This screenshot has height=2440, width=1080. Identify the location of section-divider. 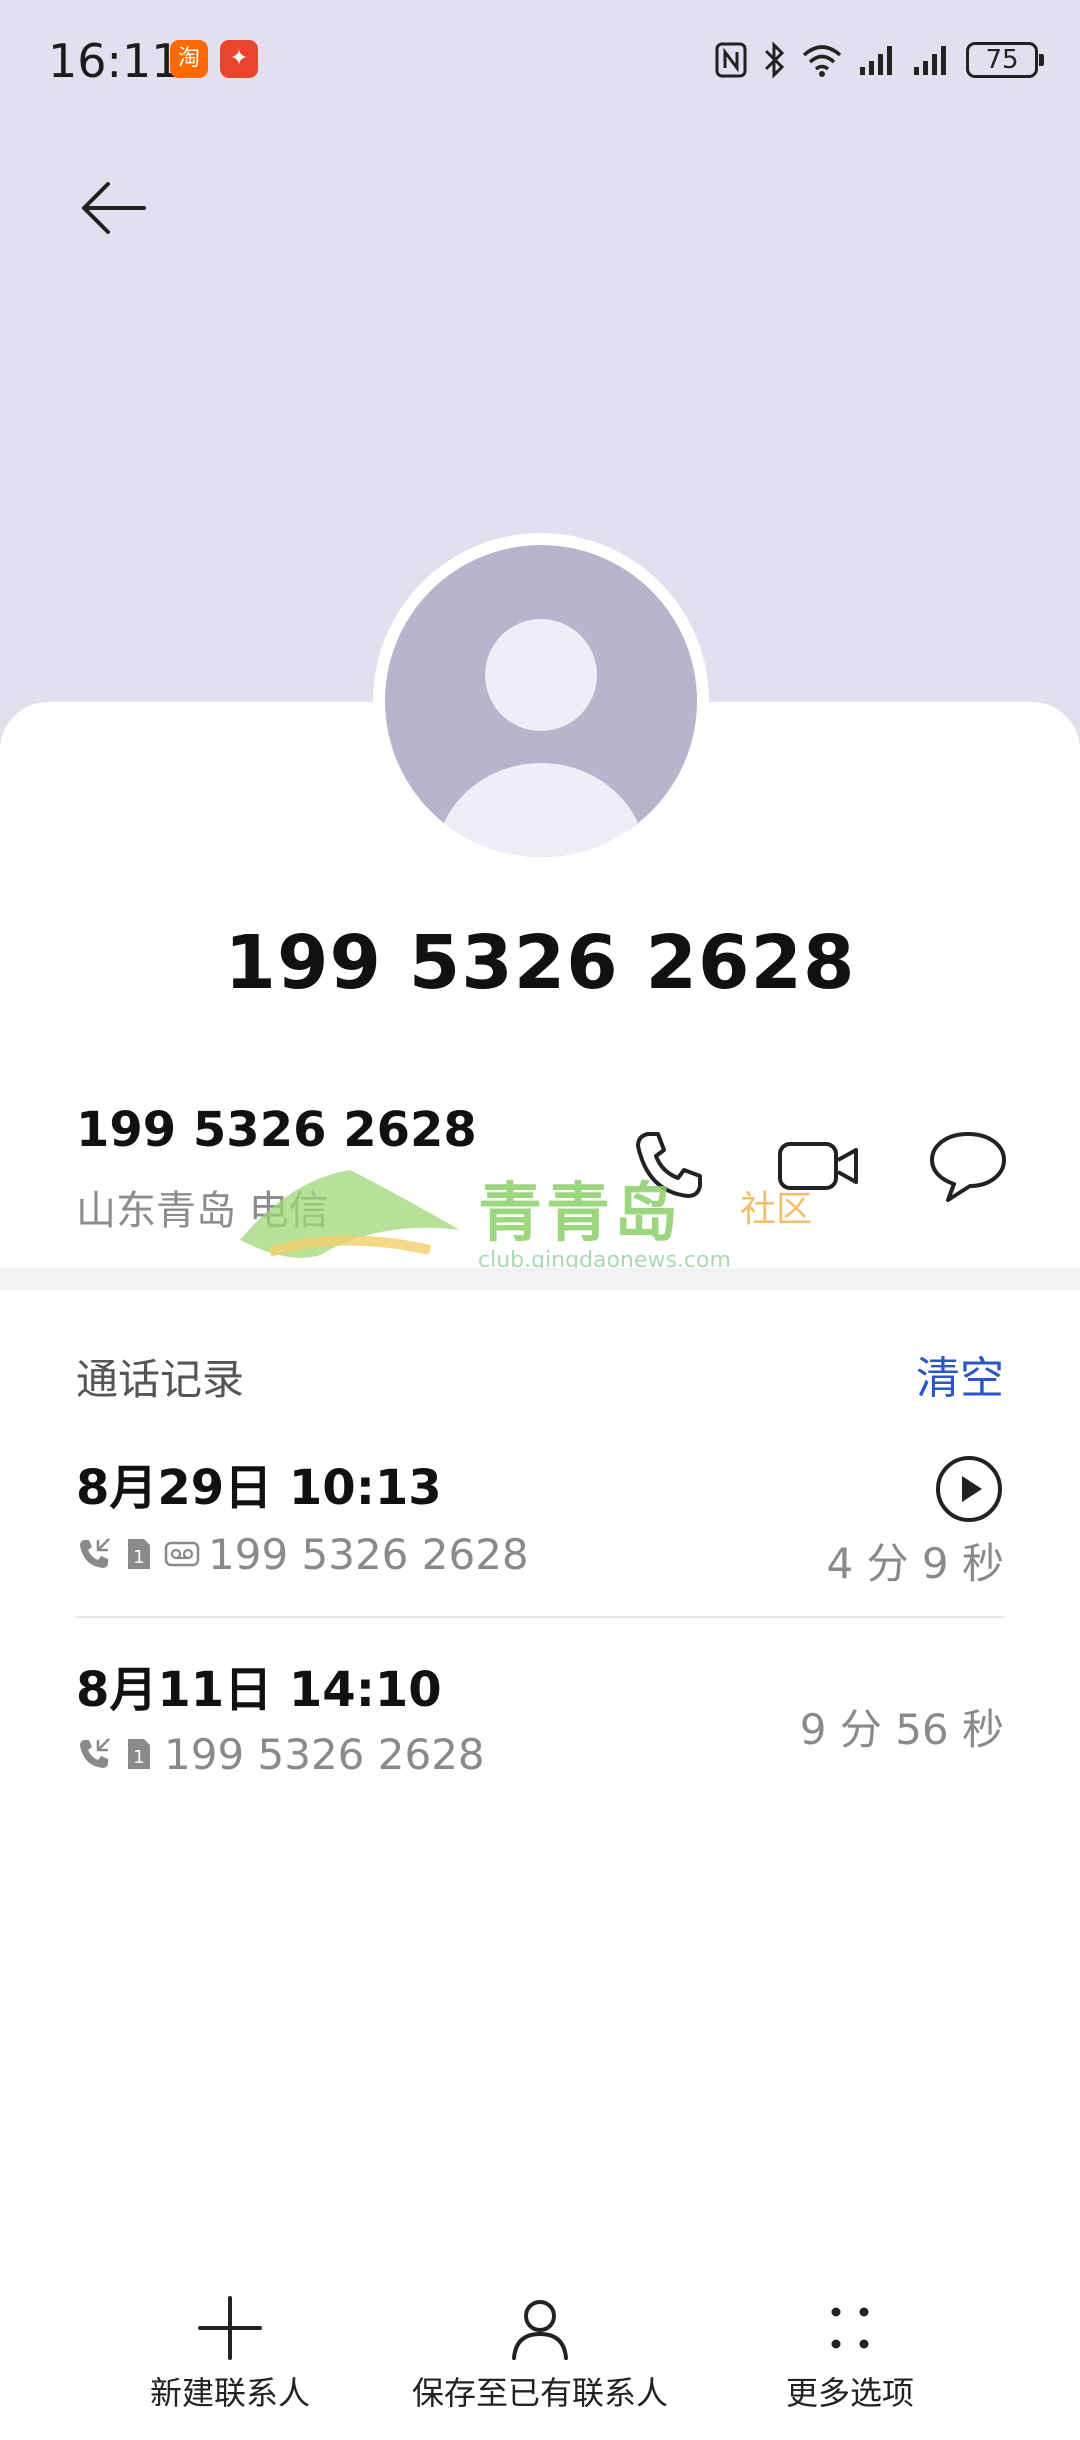
(540, 1279).